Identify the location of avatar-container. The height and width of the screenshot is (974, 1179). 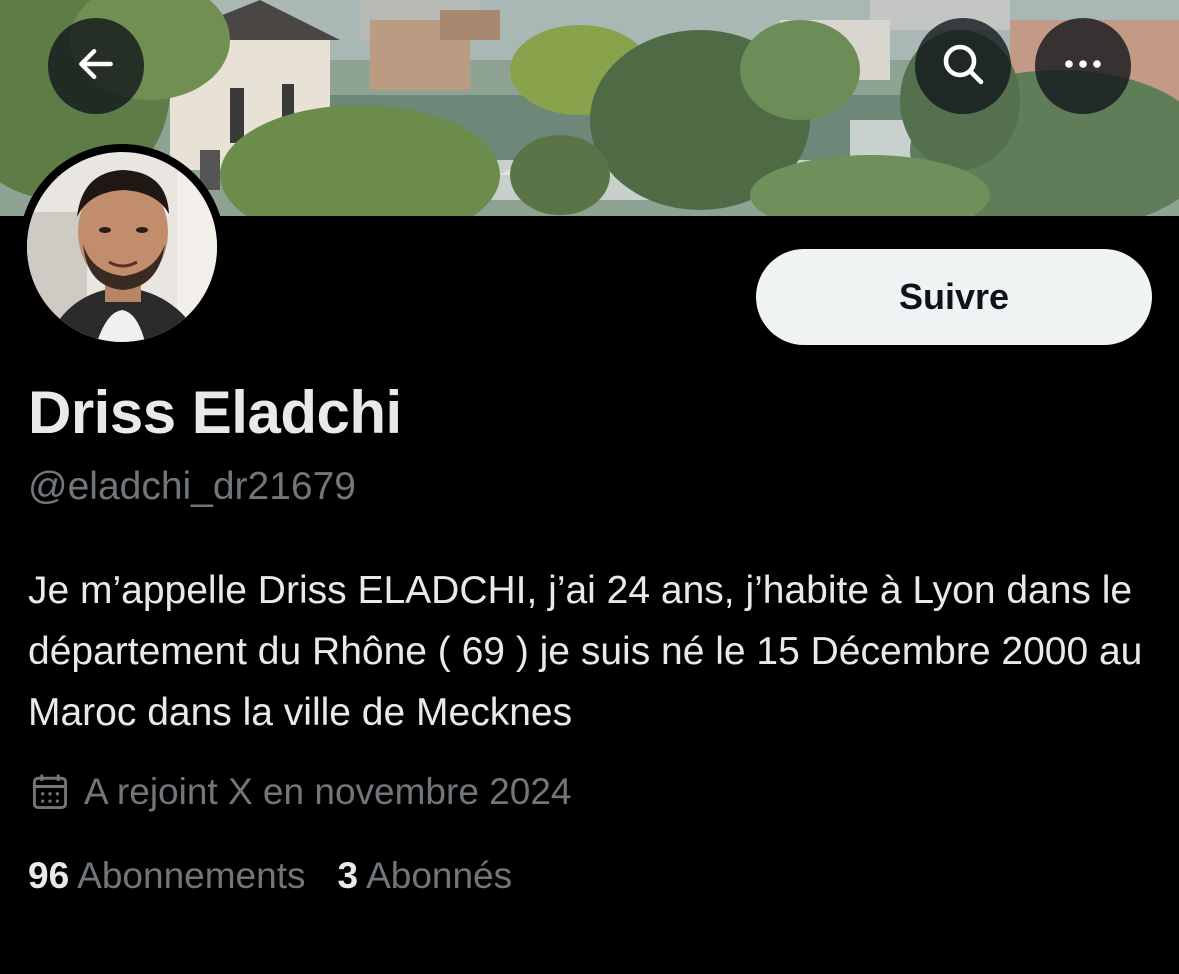
(122, 247).